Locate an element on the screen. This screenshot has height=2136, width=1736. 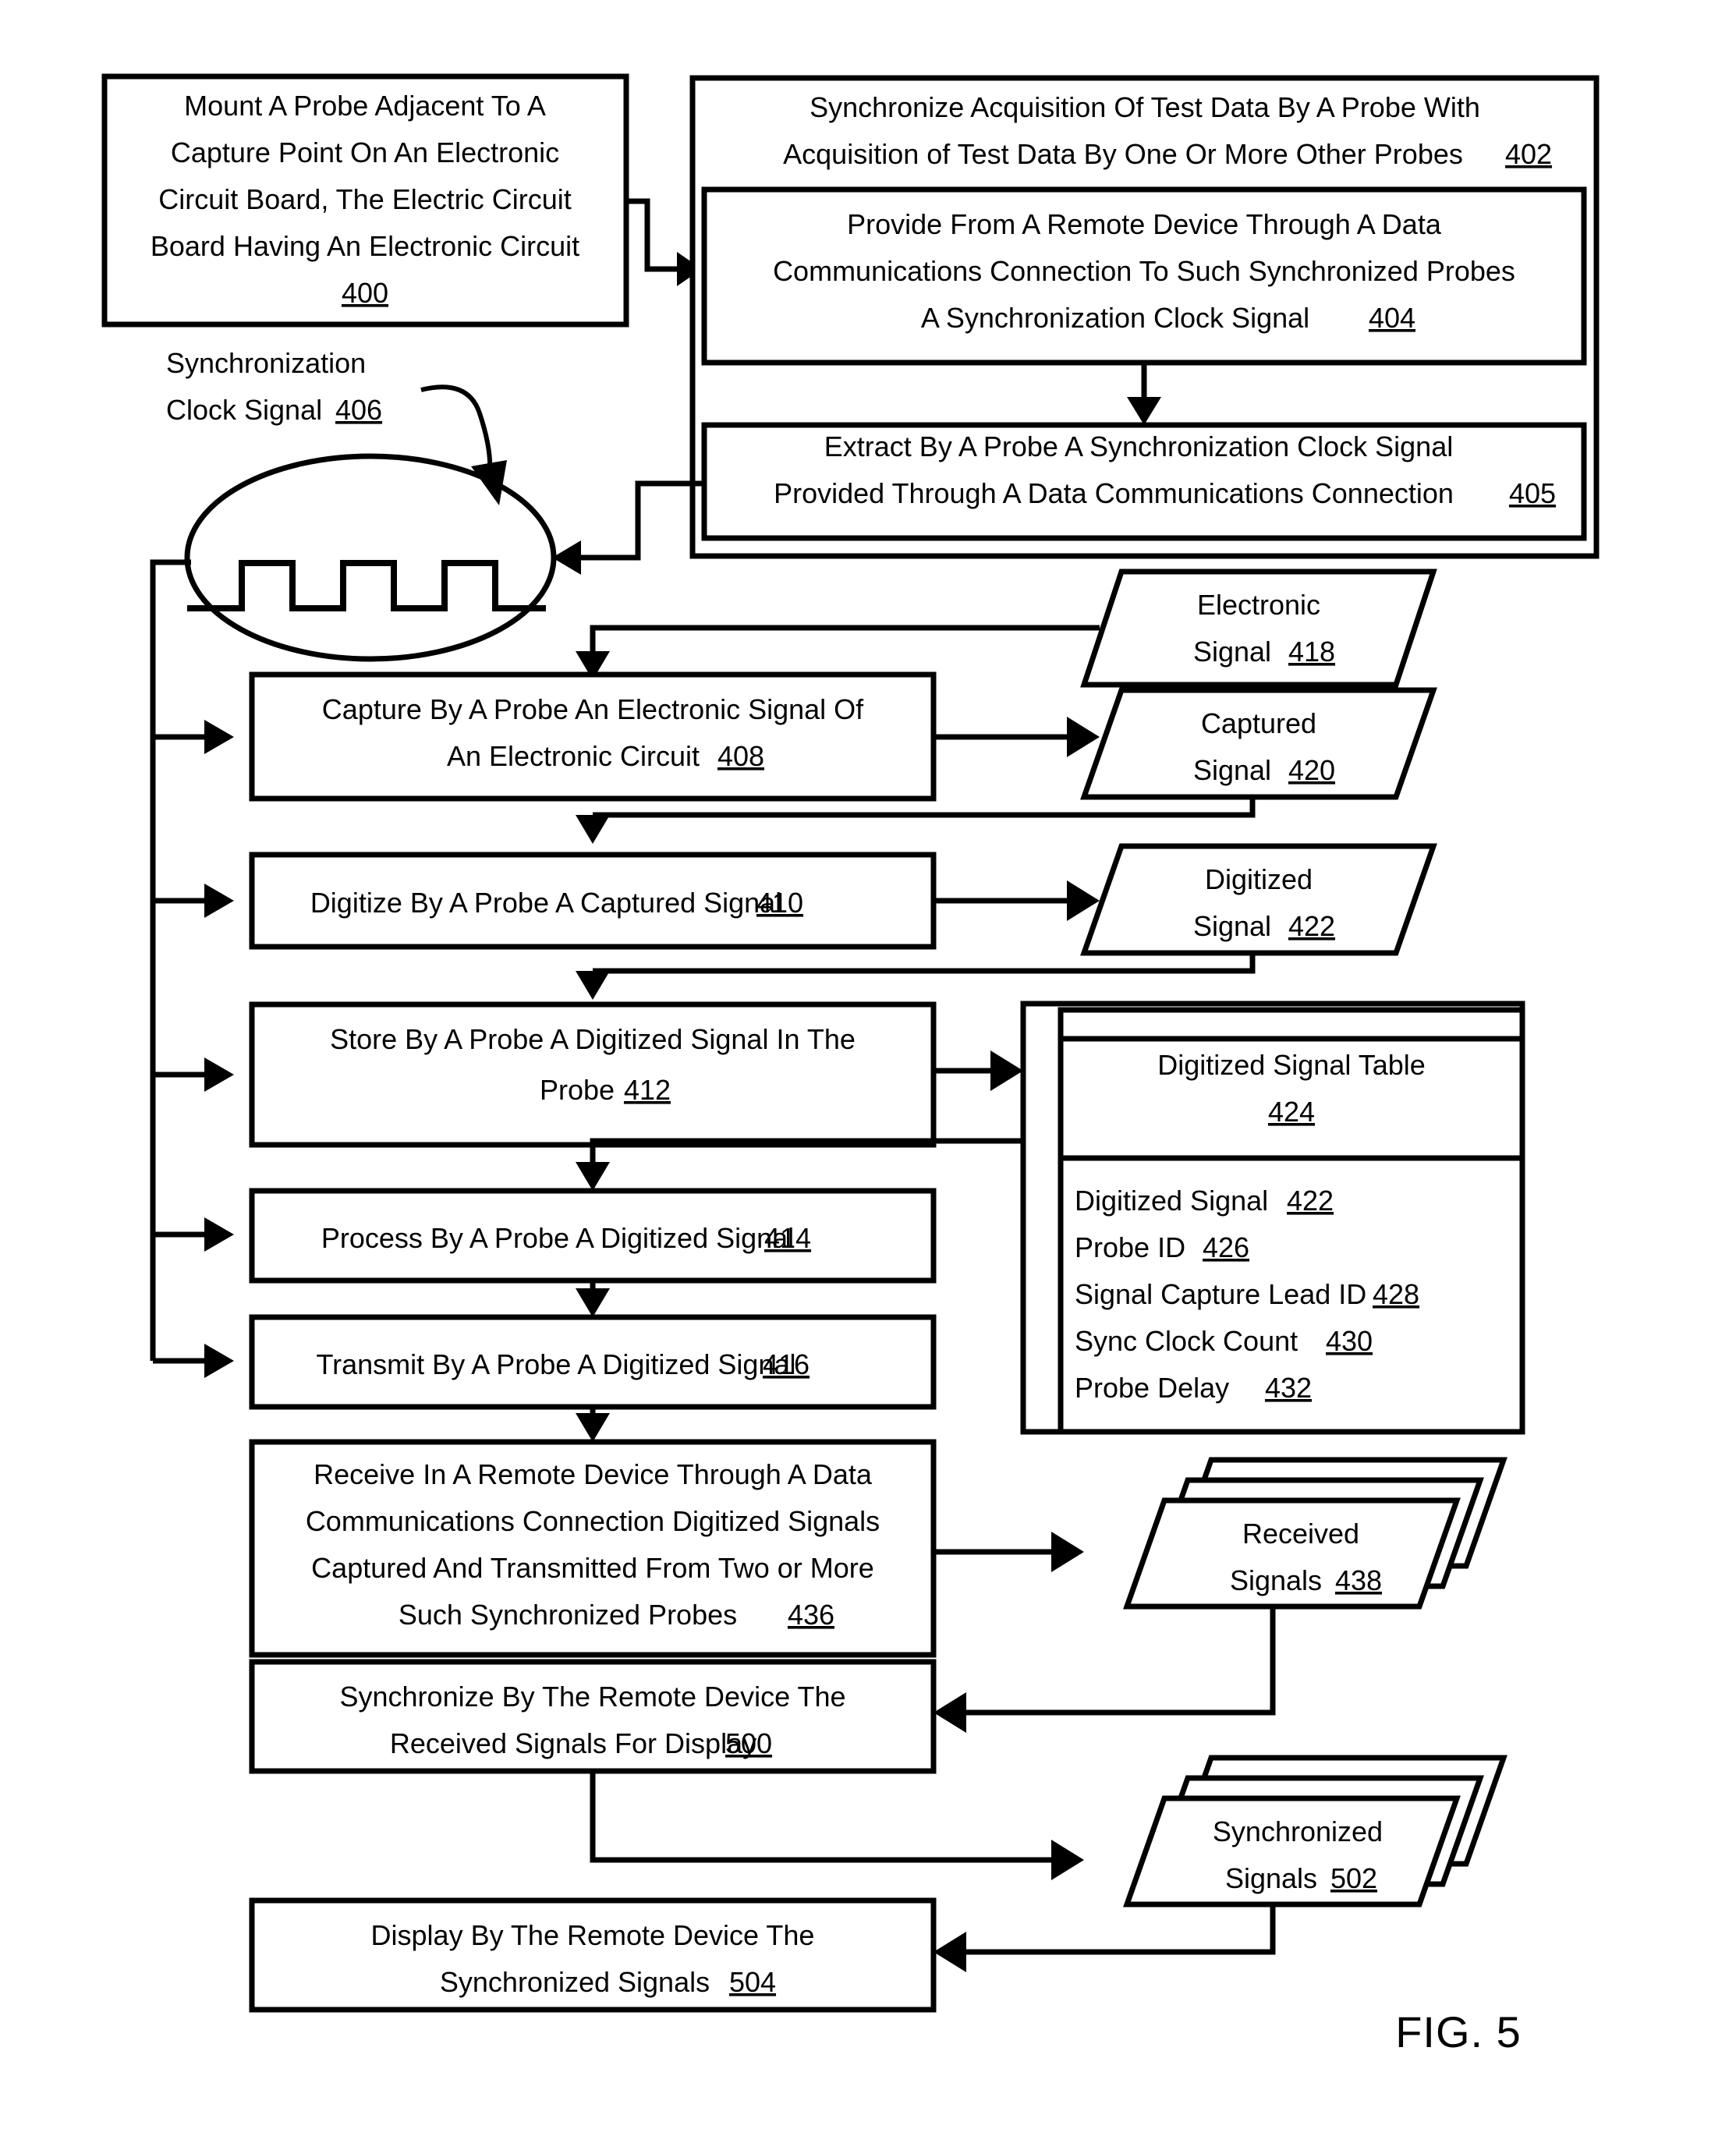
table-title: Digitized Signal Table is located at coordinates (1291, 1065).